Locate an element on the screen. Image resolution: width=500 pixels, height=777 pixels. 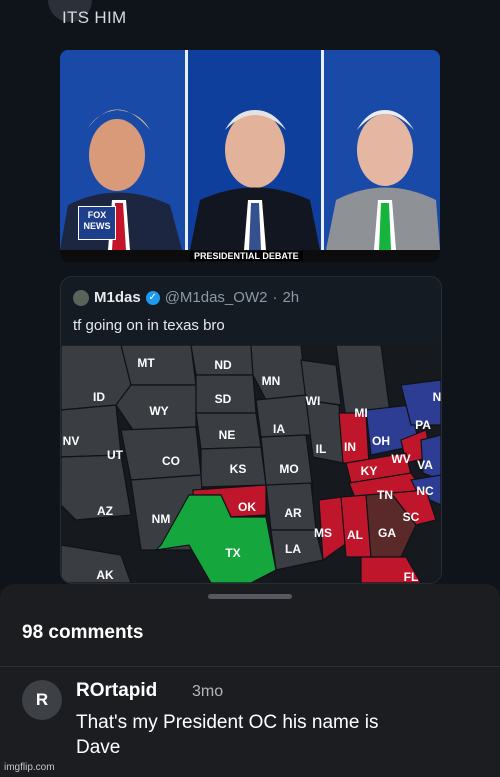
comment-time: 3mo is located at coordinates (208, 691).